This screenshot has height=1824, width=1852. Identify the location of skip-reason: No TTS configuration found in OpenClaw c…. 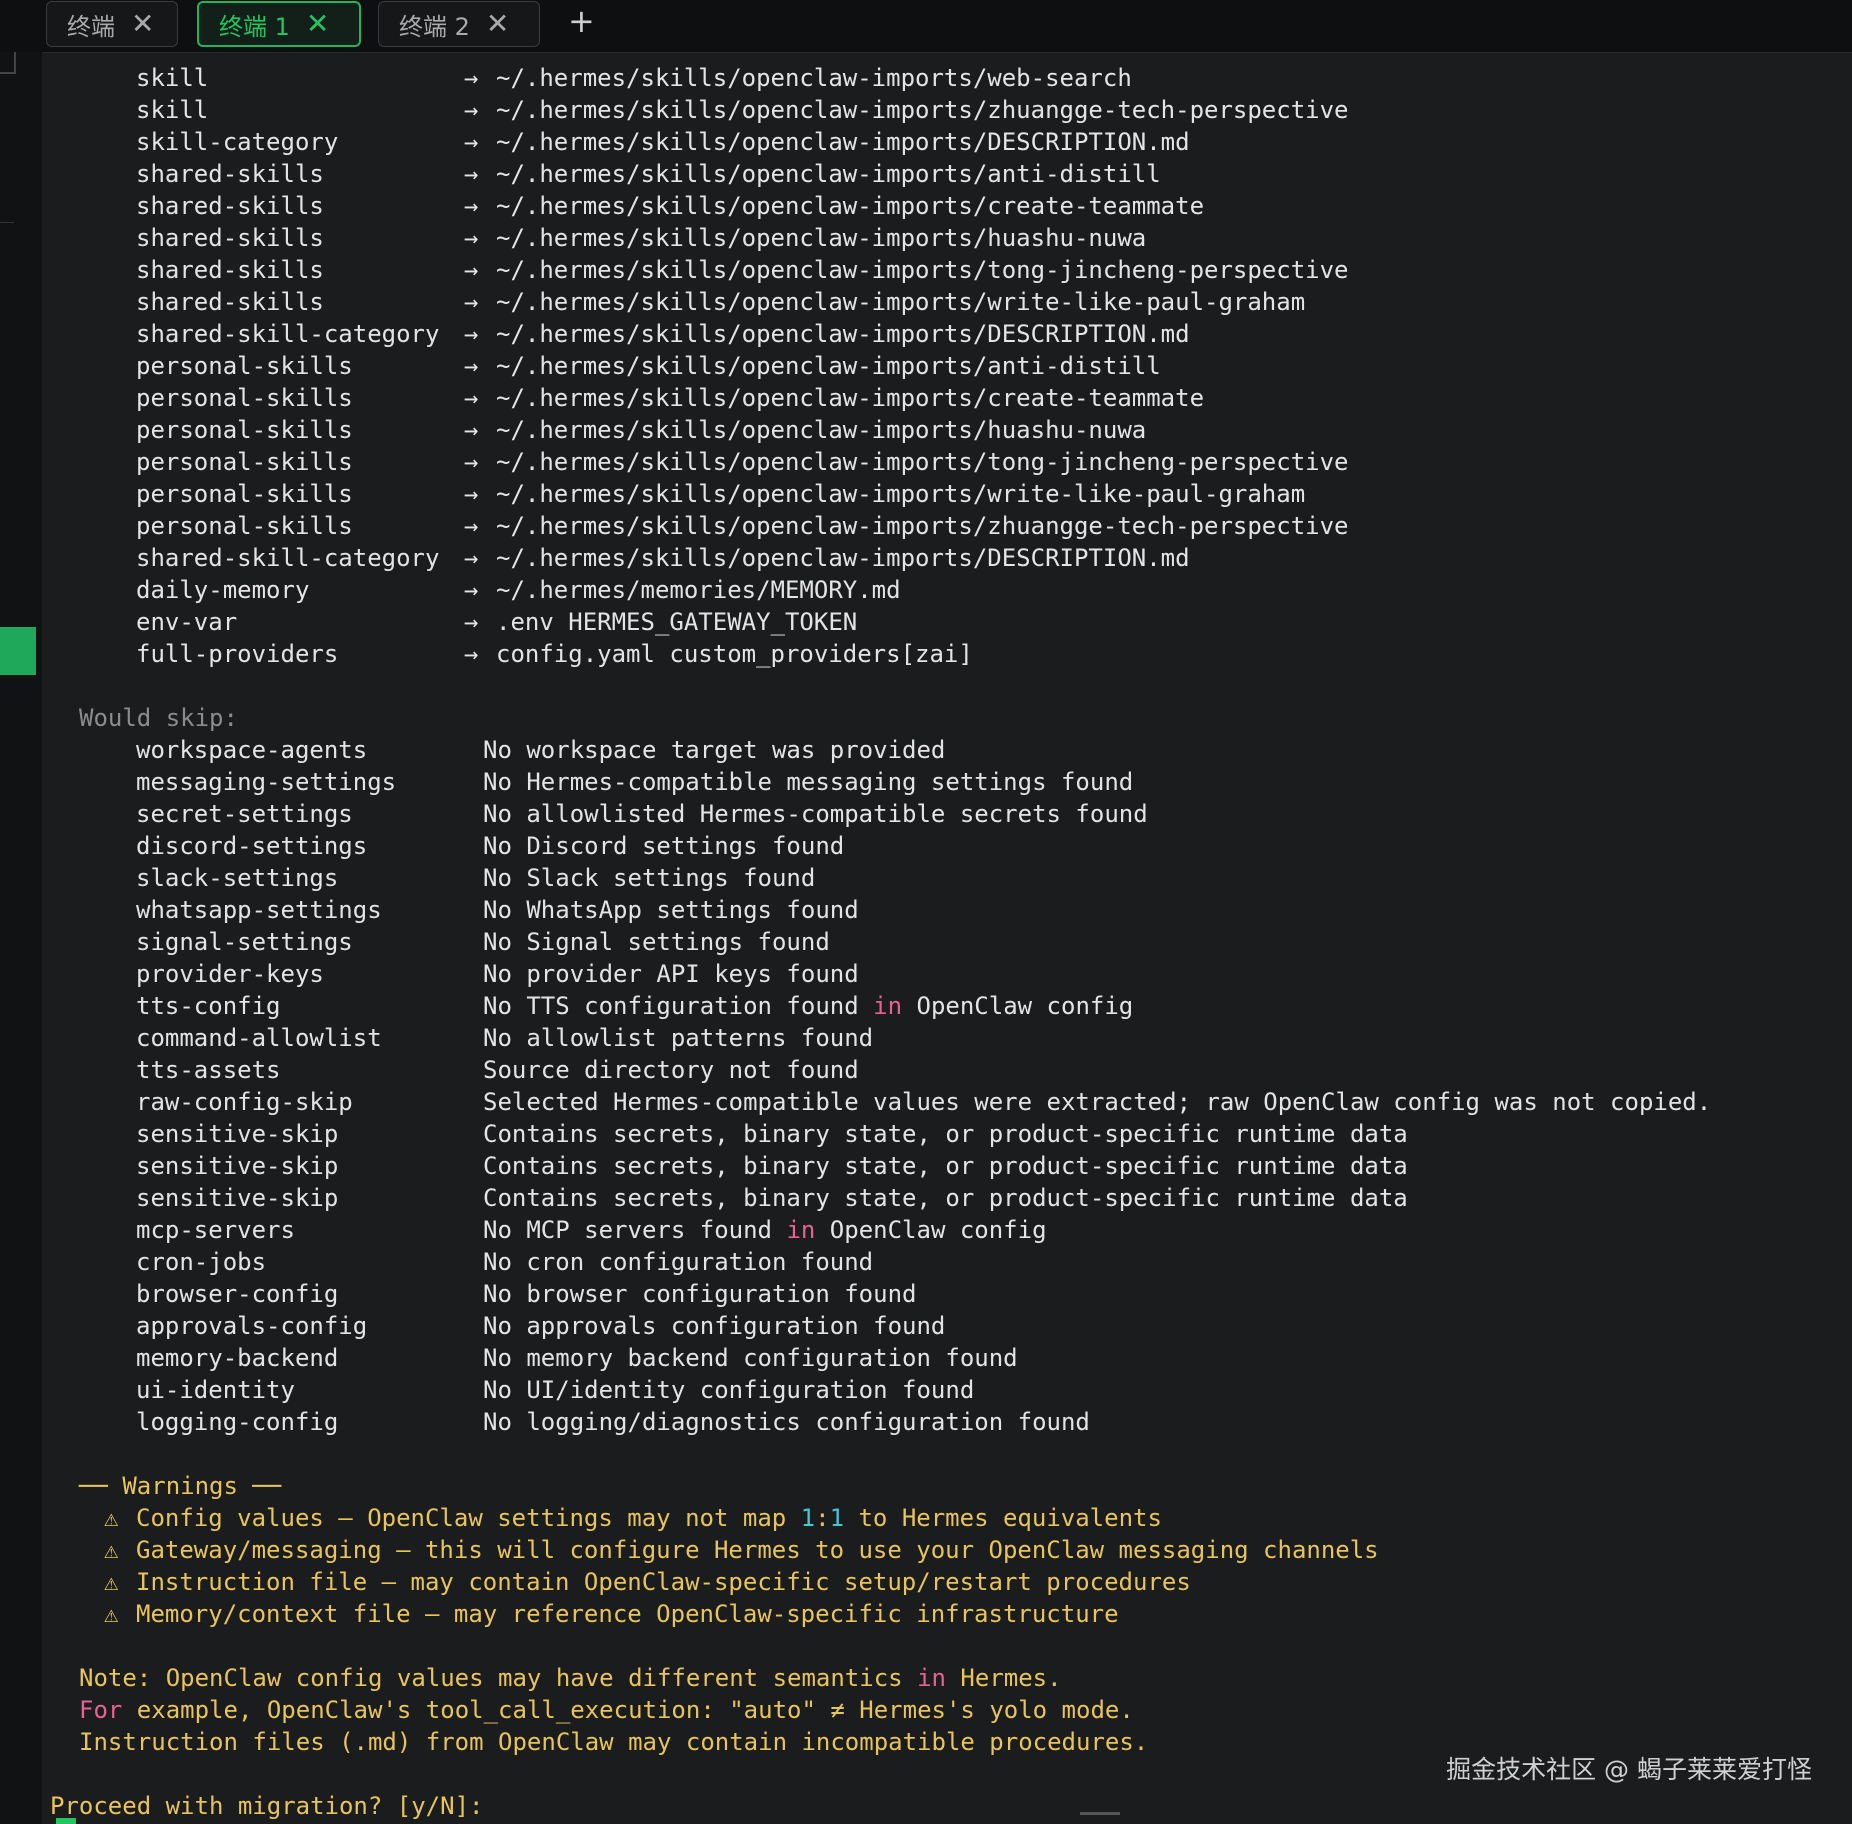
(808, 1006).